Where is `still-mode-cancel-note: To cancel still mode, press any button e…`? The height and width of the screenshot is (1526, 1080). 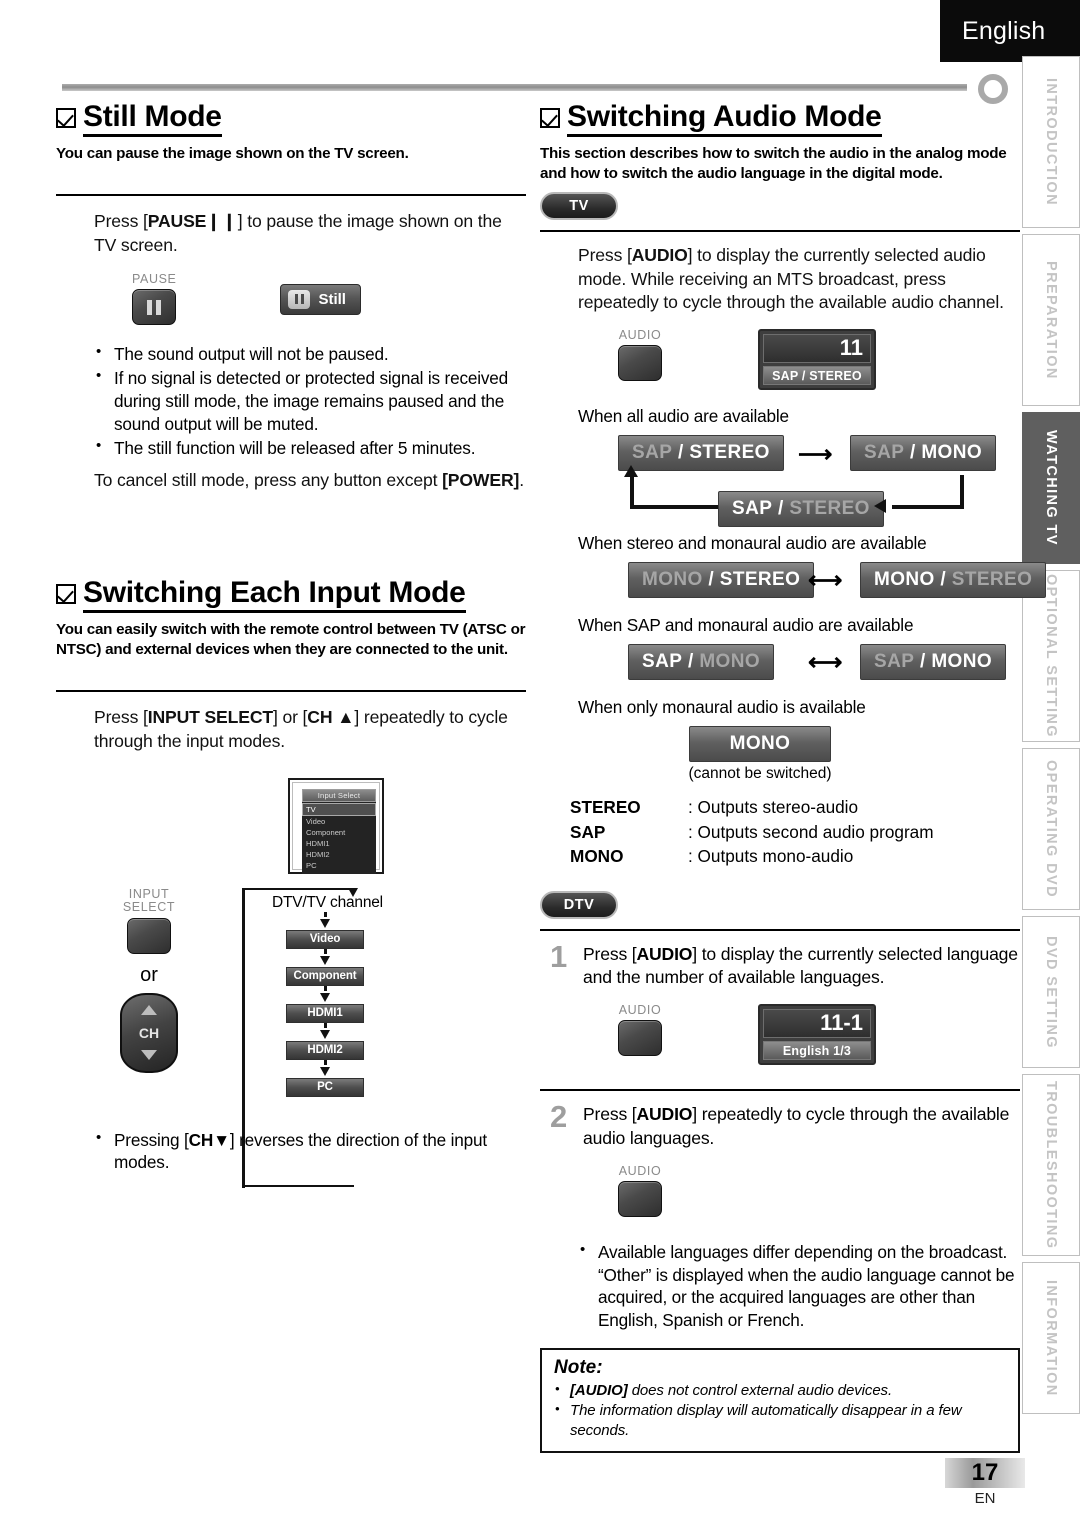
still-mode-cancel-note: To cancel still mode, press any button e… is located at coordinates (291, 481).